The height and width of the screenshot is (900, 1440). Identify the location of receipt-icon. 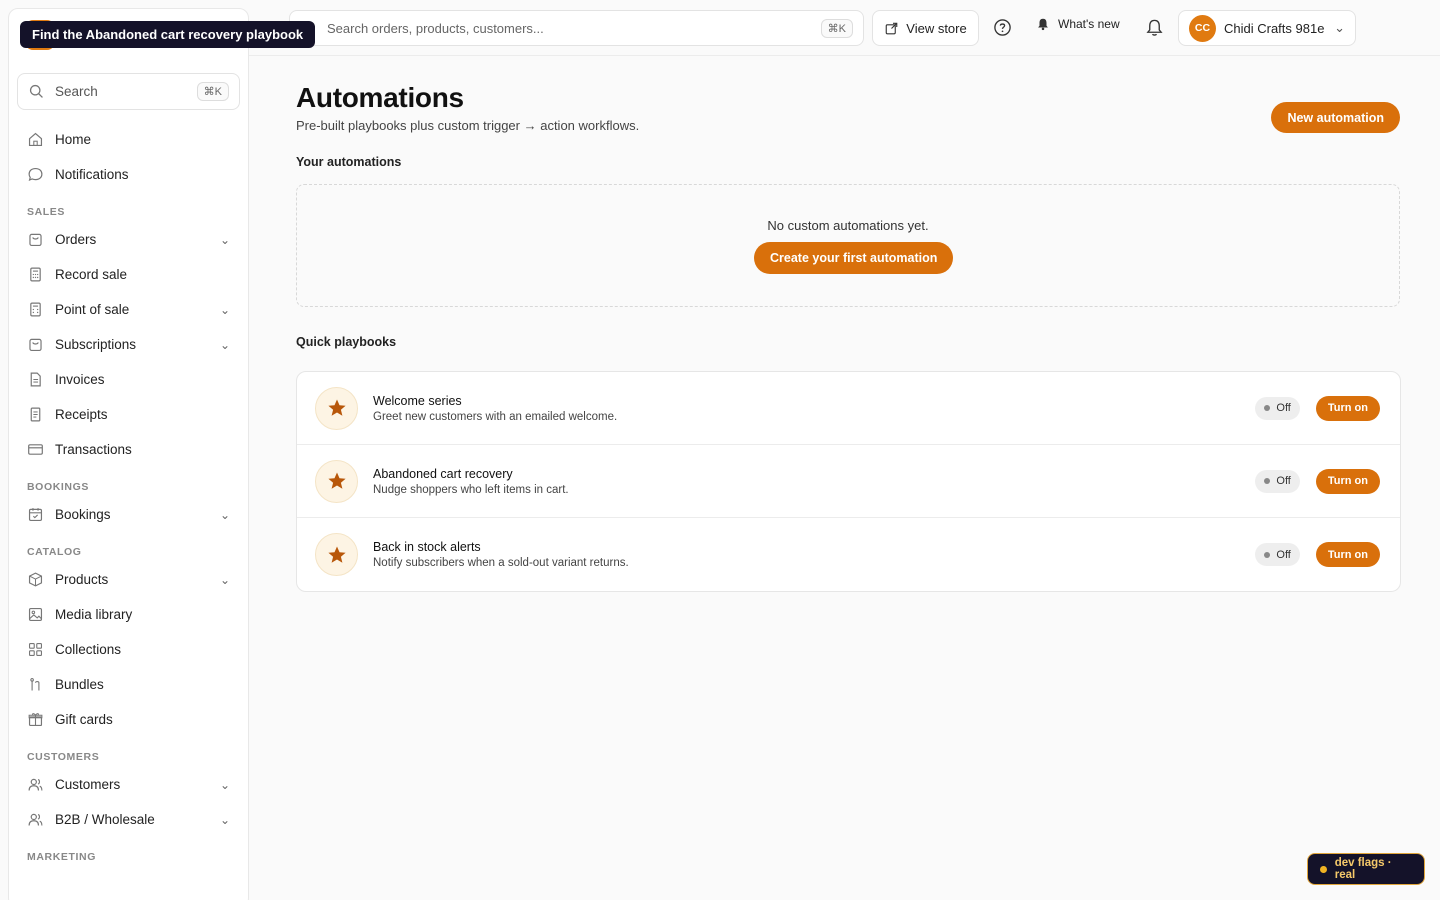
(35, 414).